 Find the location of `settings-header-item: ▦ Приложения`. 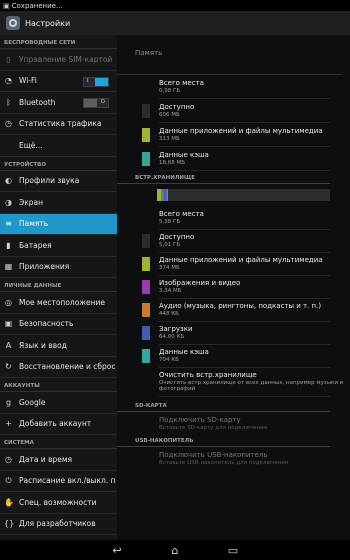

settings-header-item: ▦ Приложения is located at coordinates (58, 267).